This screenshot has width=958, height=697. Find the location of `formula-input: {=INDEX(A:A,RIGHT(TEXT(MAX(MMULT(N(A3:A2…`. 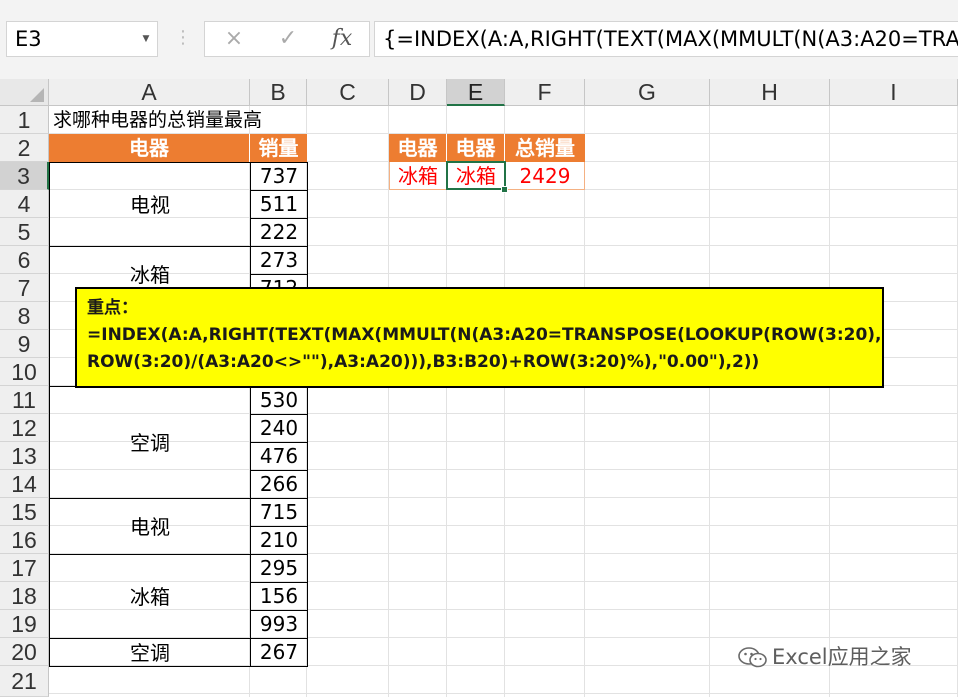

formula-input: {=INDEX(A:A,RIGHT(TEXT(MAX(MMULT(N(A3:A2… is located at coordinates (666, 39).